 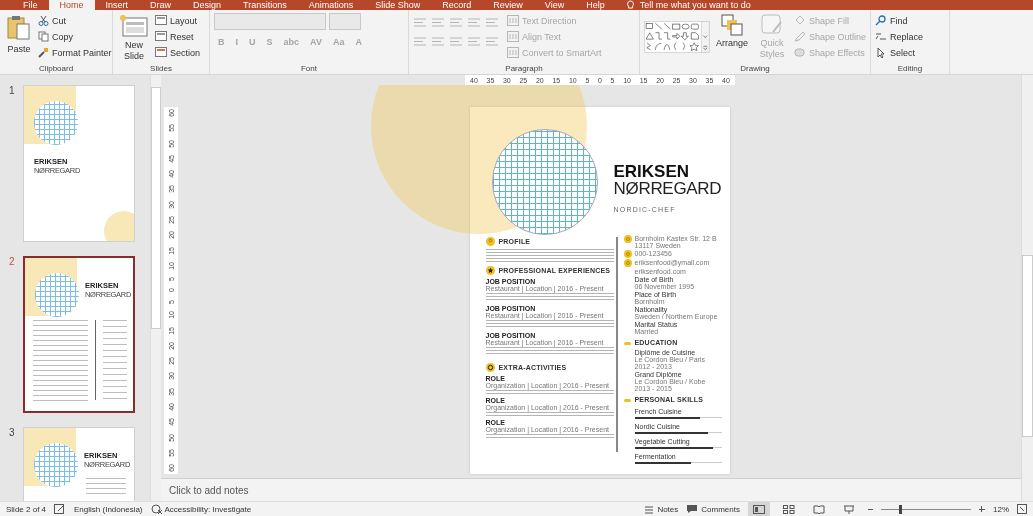 I want to click on scissors-icon, so click(x=43, y=20).